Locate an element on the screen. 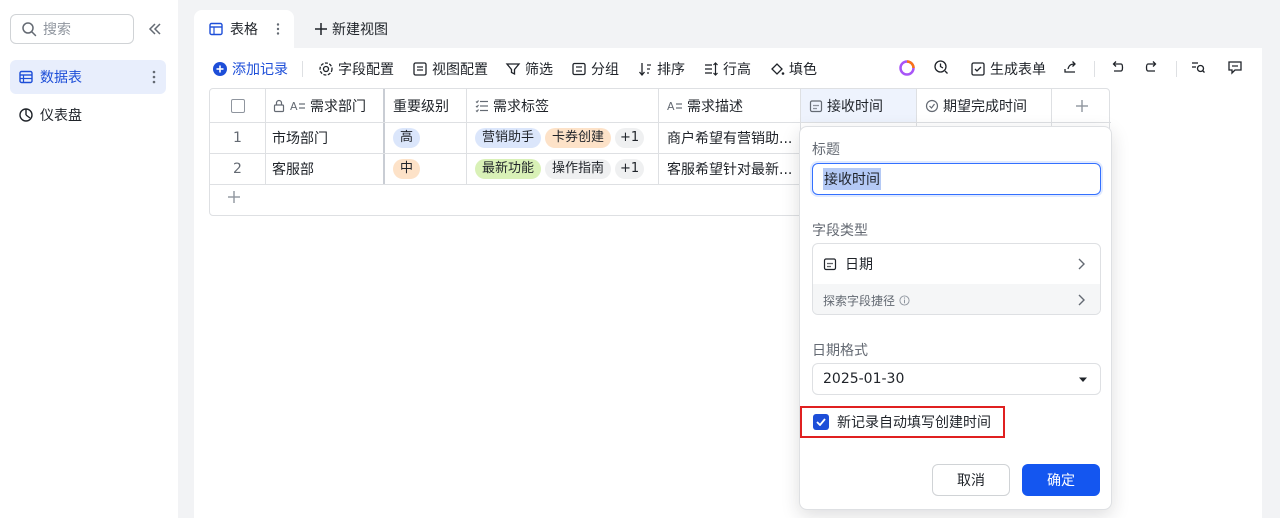 Image resolution: width=1280 pixels, height=518 pixels. field-config-button: 字段配置 is located at coordinates (356, 69).